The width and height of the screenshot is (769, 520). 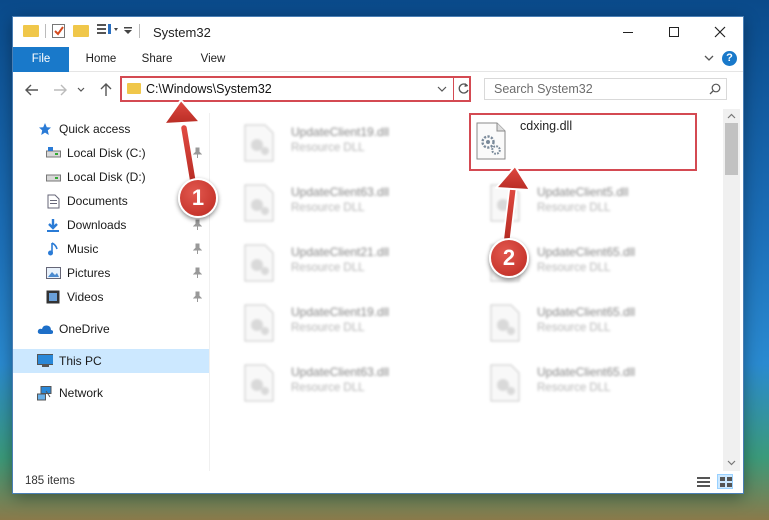 I want to click on documents-icon, so click(x=53, y=201).